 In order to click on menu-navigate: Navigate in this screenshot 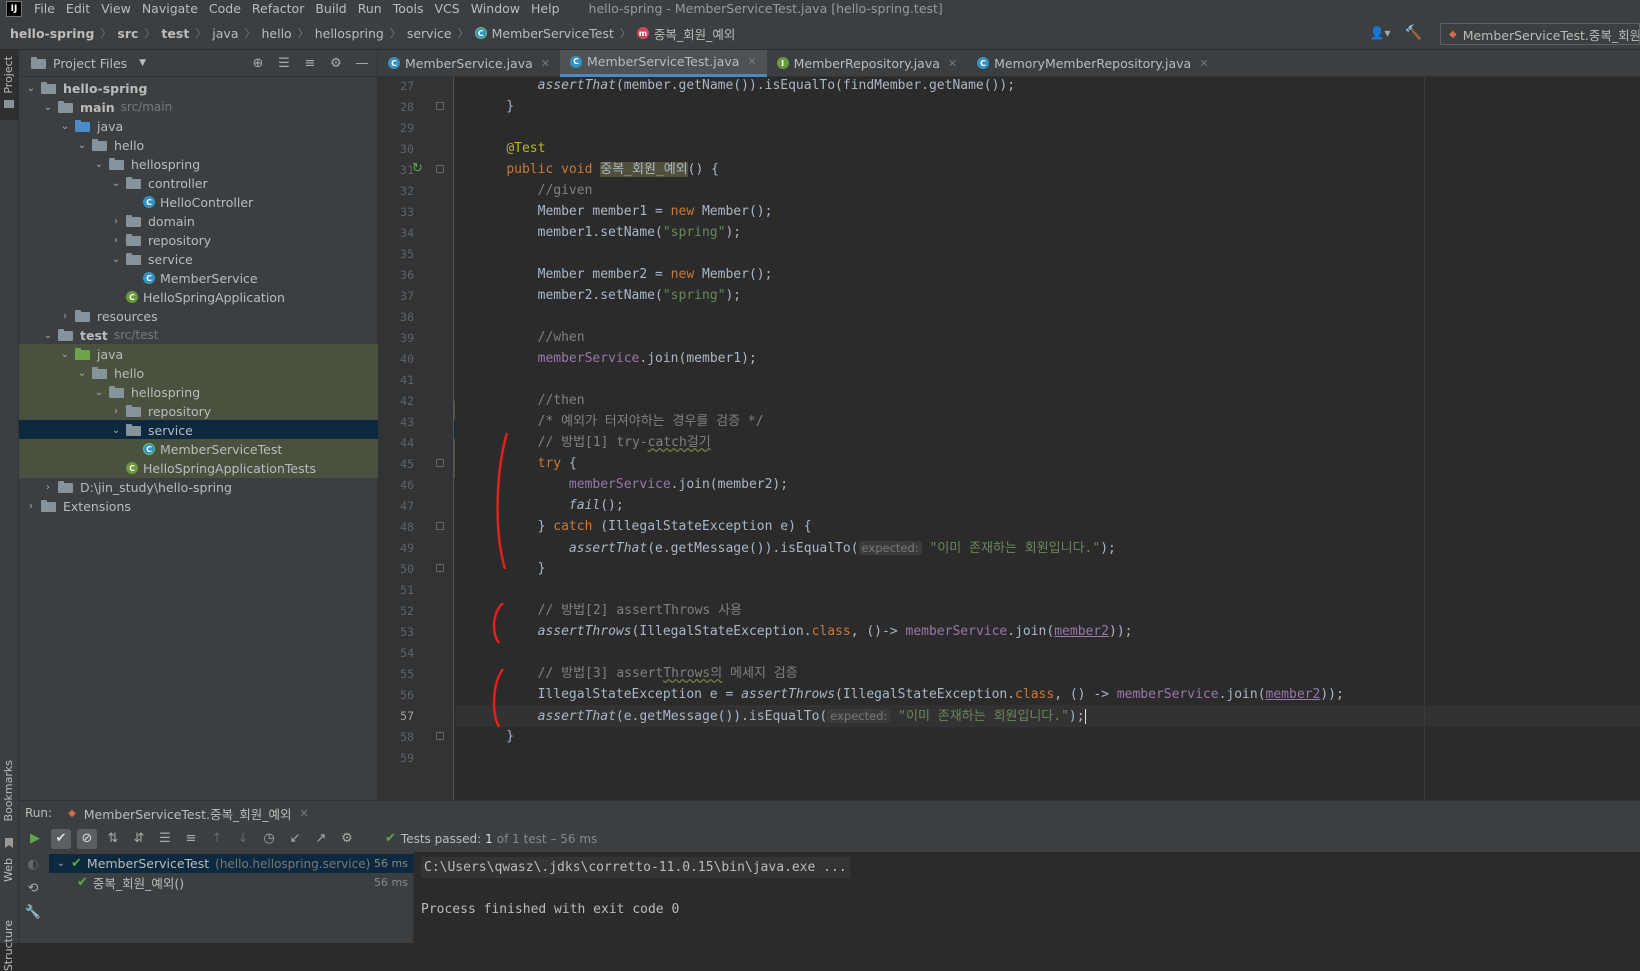, I will do `click(170, 8)`.